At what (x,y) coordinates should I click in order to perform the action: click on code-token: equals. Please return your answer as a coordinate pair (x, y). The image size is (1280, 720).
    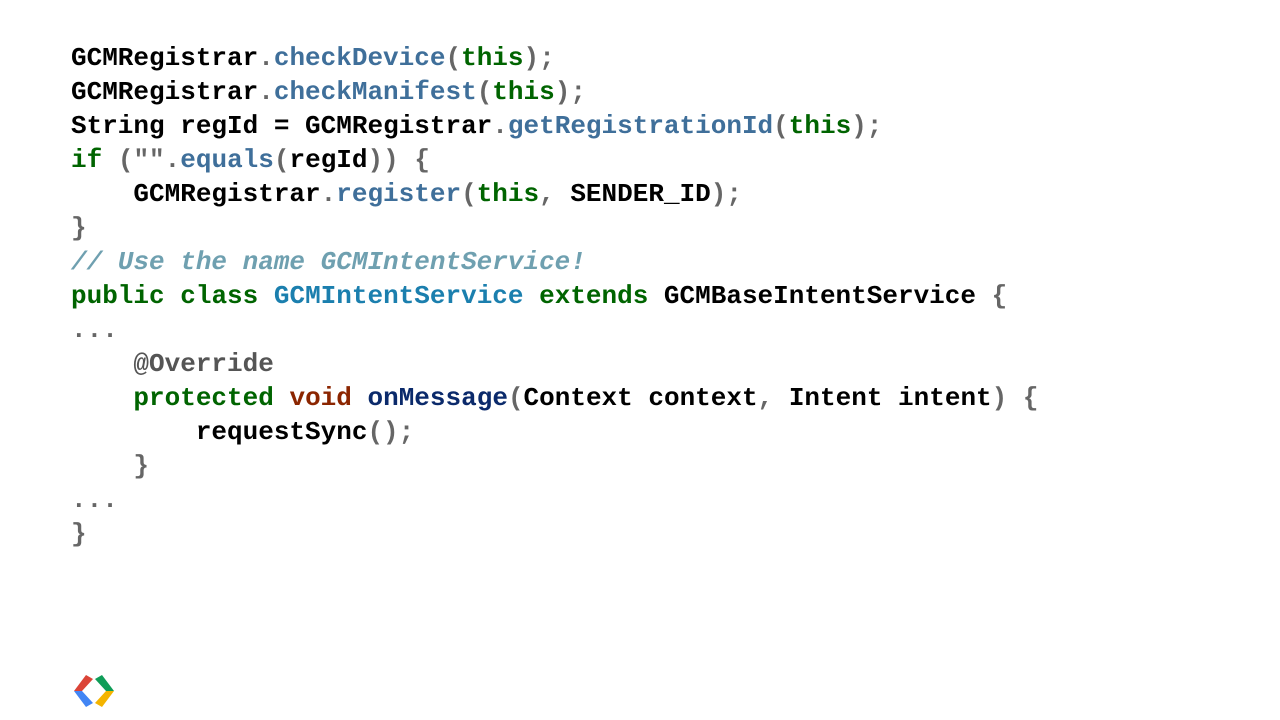
    Looking at the image, I should click on (227, 160).